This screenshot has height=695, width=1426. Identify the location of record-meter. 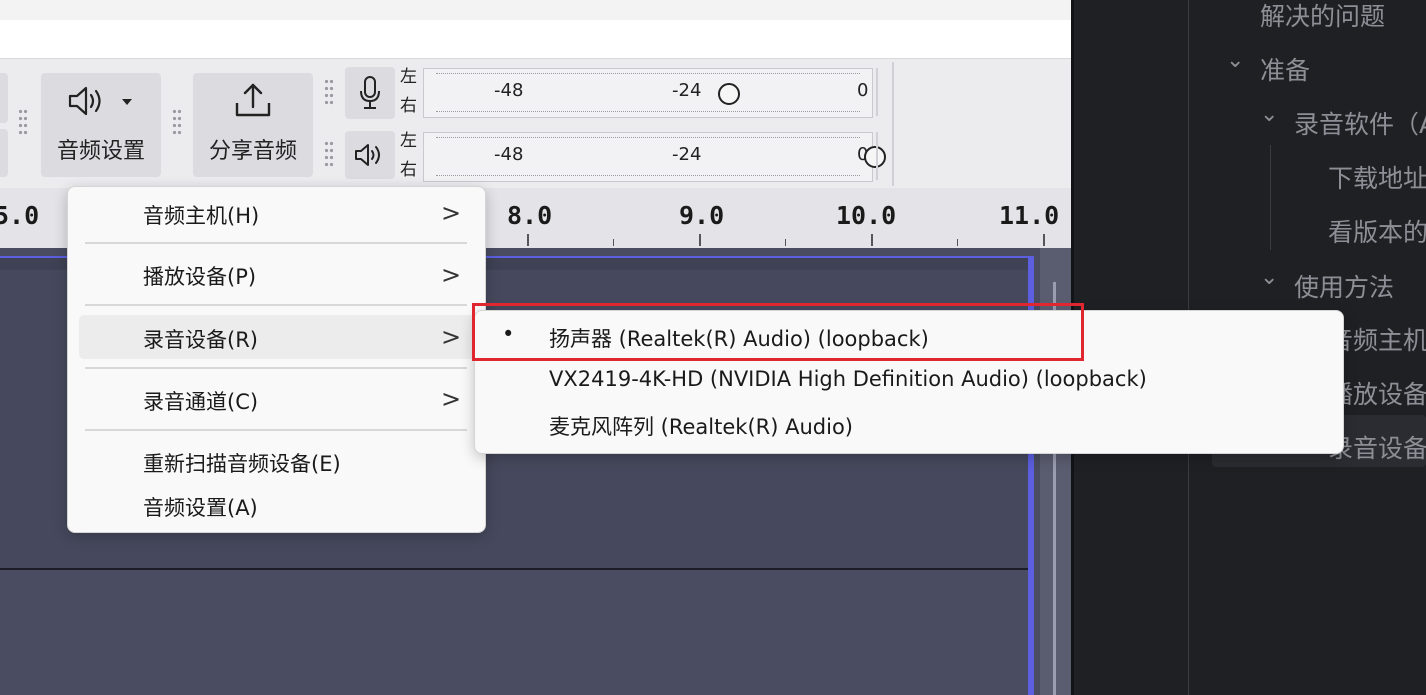
(648, 93).